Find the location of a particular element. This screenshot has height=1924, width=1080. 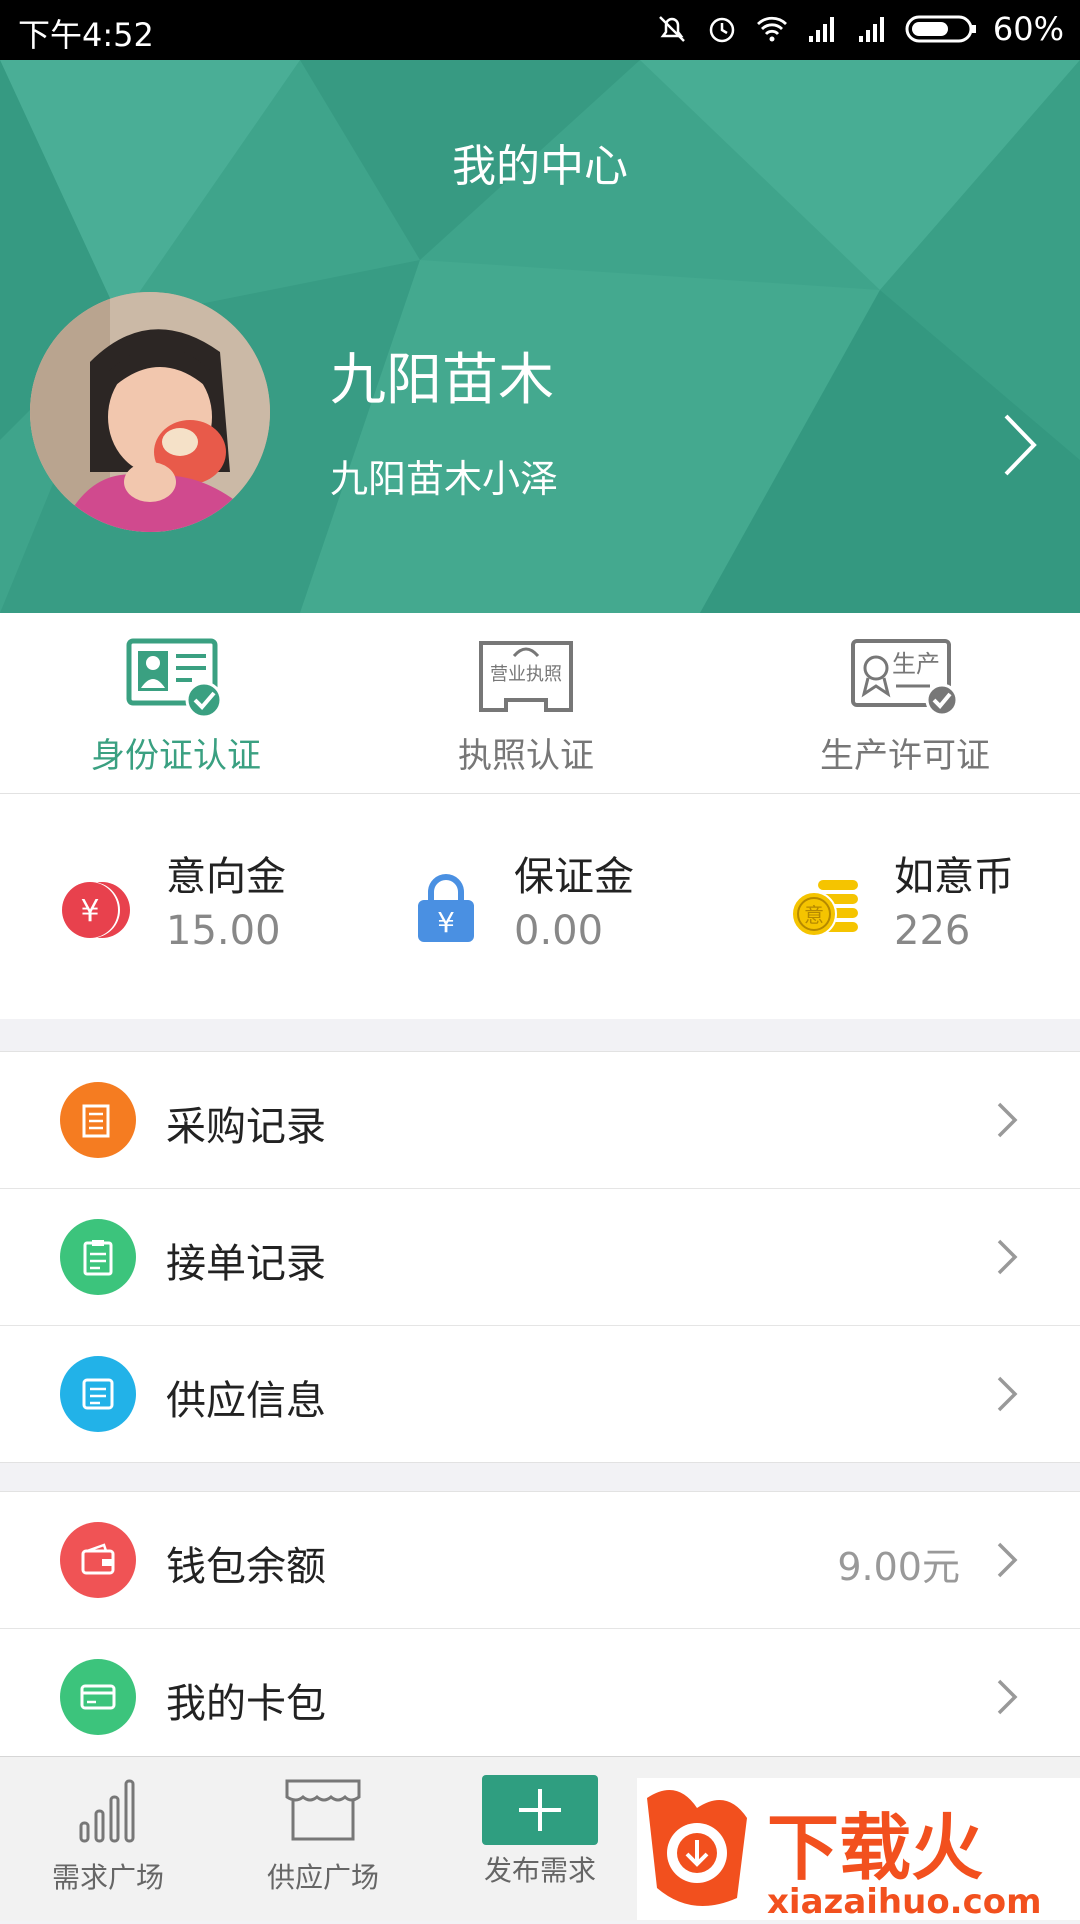

status-icons: 60% is located at coordinates (859, 29).